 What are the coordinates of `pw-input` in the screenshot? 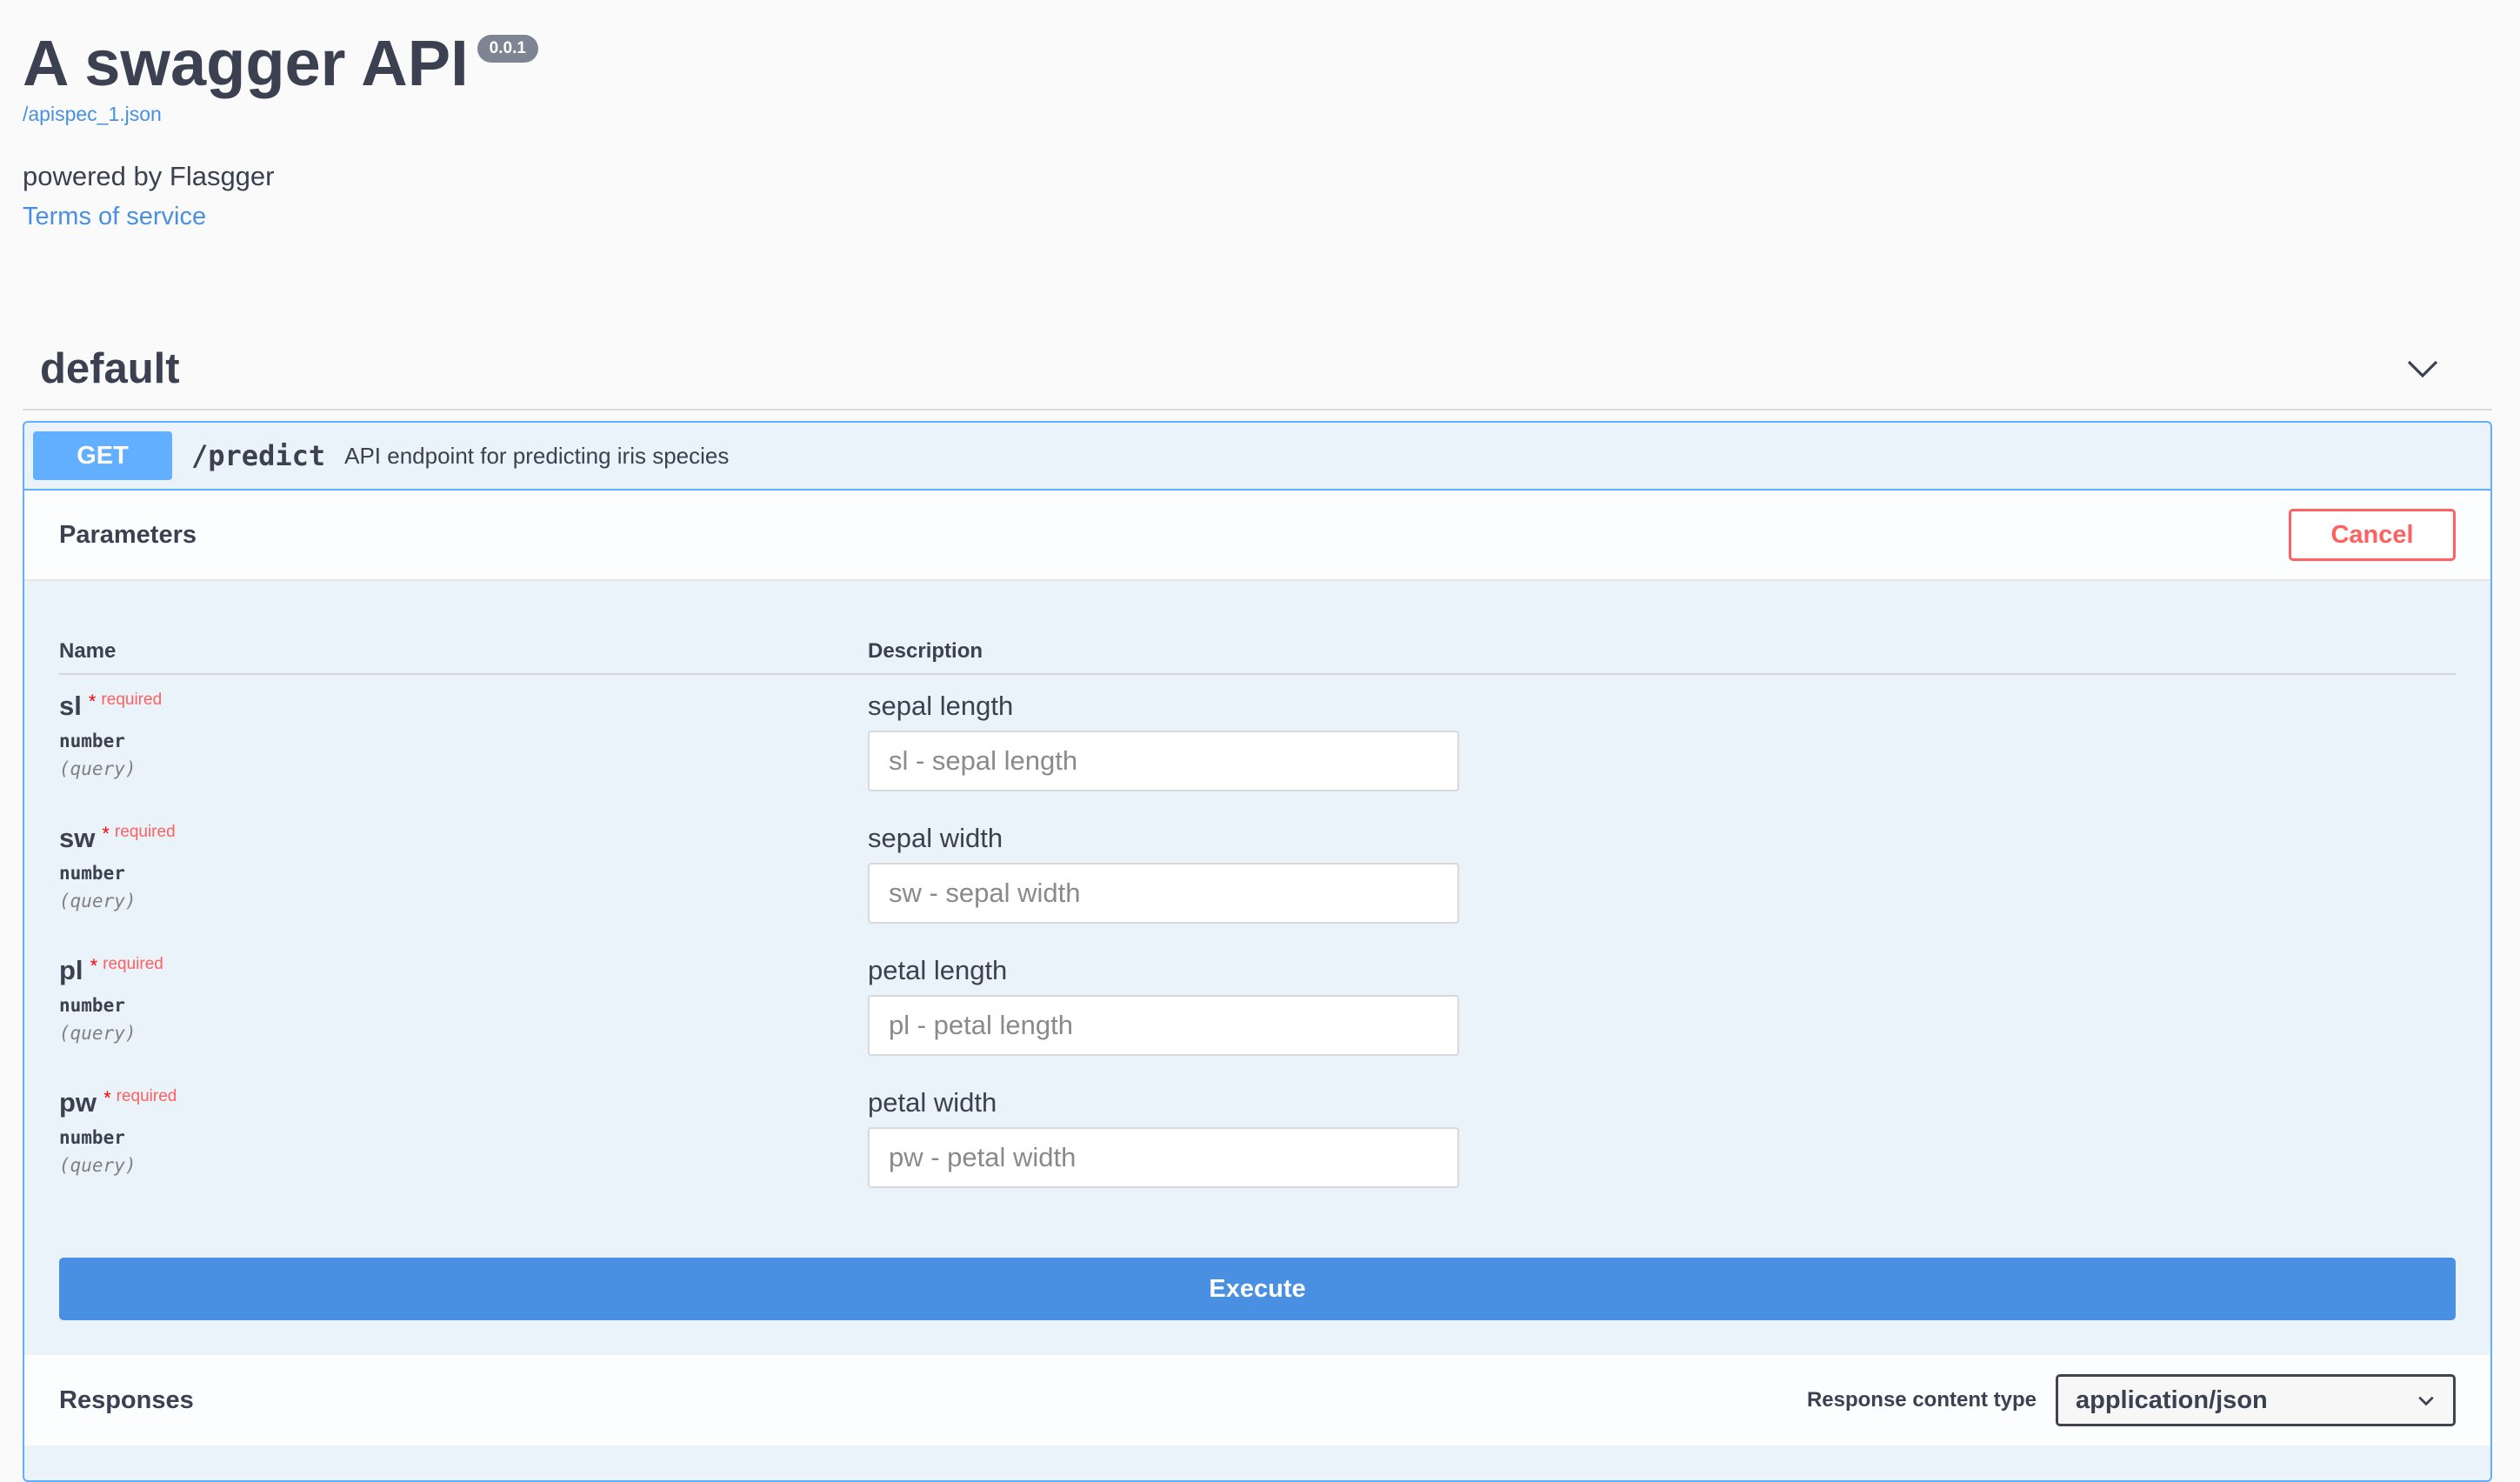 It's located at (1163, 1157).